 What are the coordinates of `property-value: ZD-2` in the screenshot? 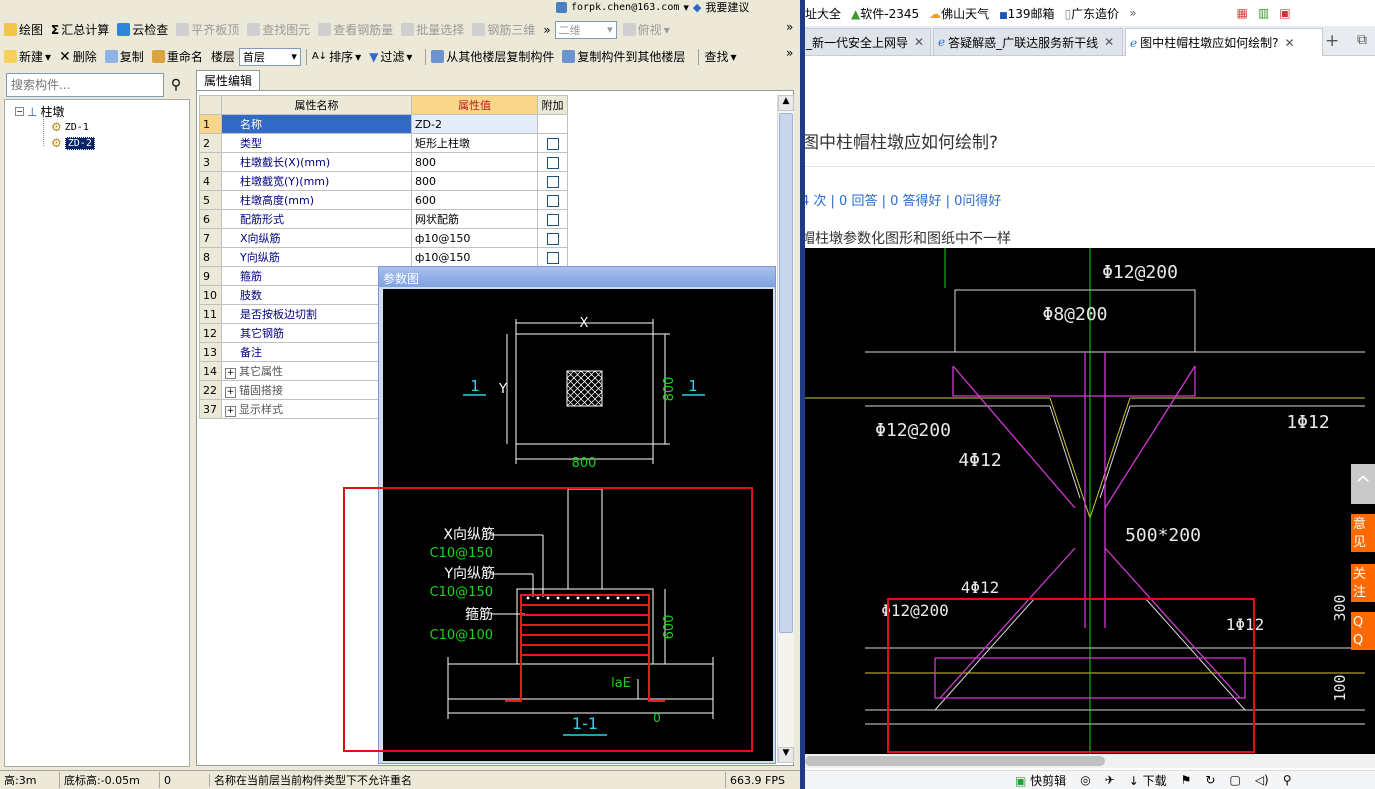 It's located at (474, 124).